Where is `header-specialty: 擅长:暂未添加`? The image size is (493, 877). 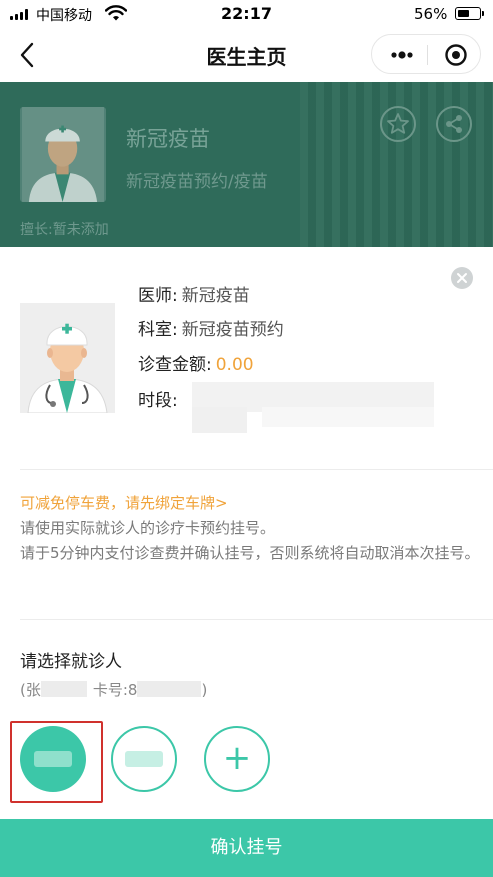 header-specialty: 擅长:暂未添加 is located at coordinates (64, 230).